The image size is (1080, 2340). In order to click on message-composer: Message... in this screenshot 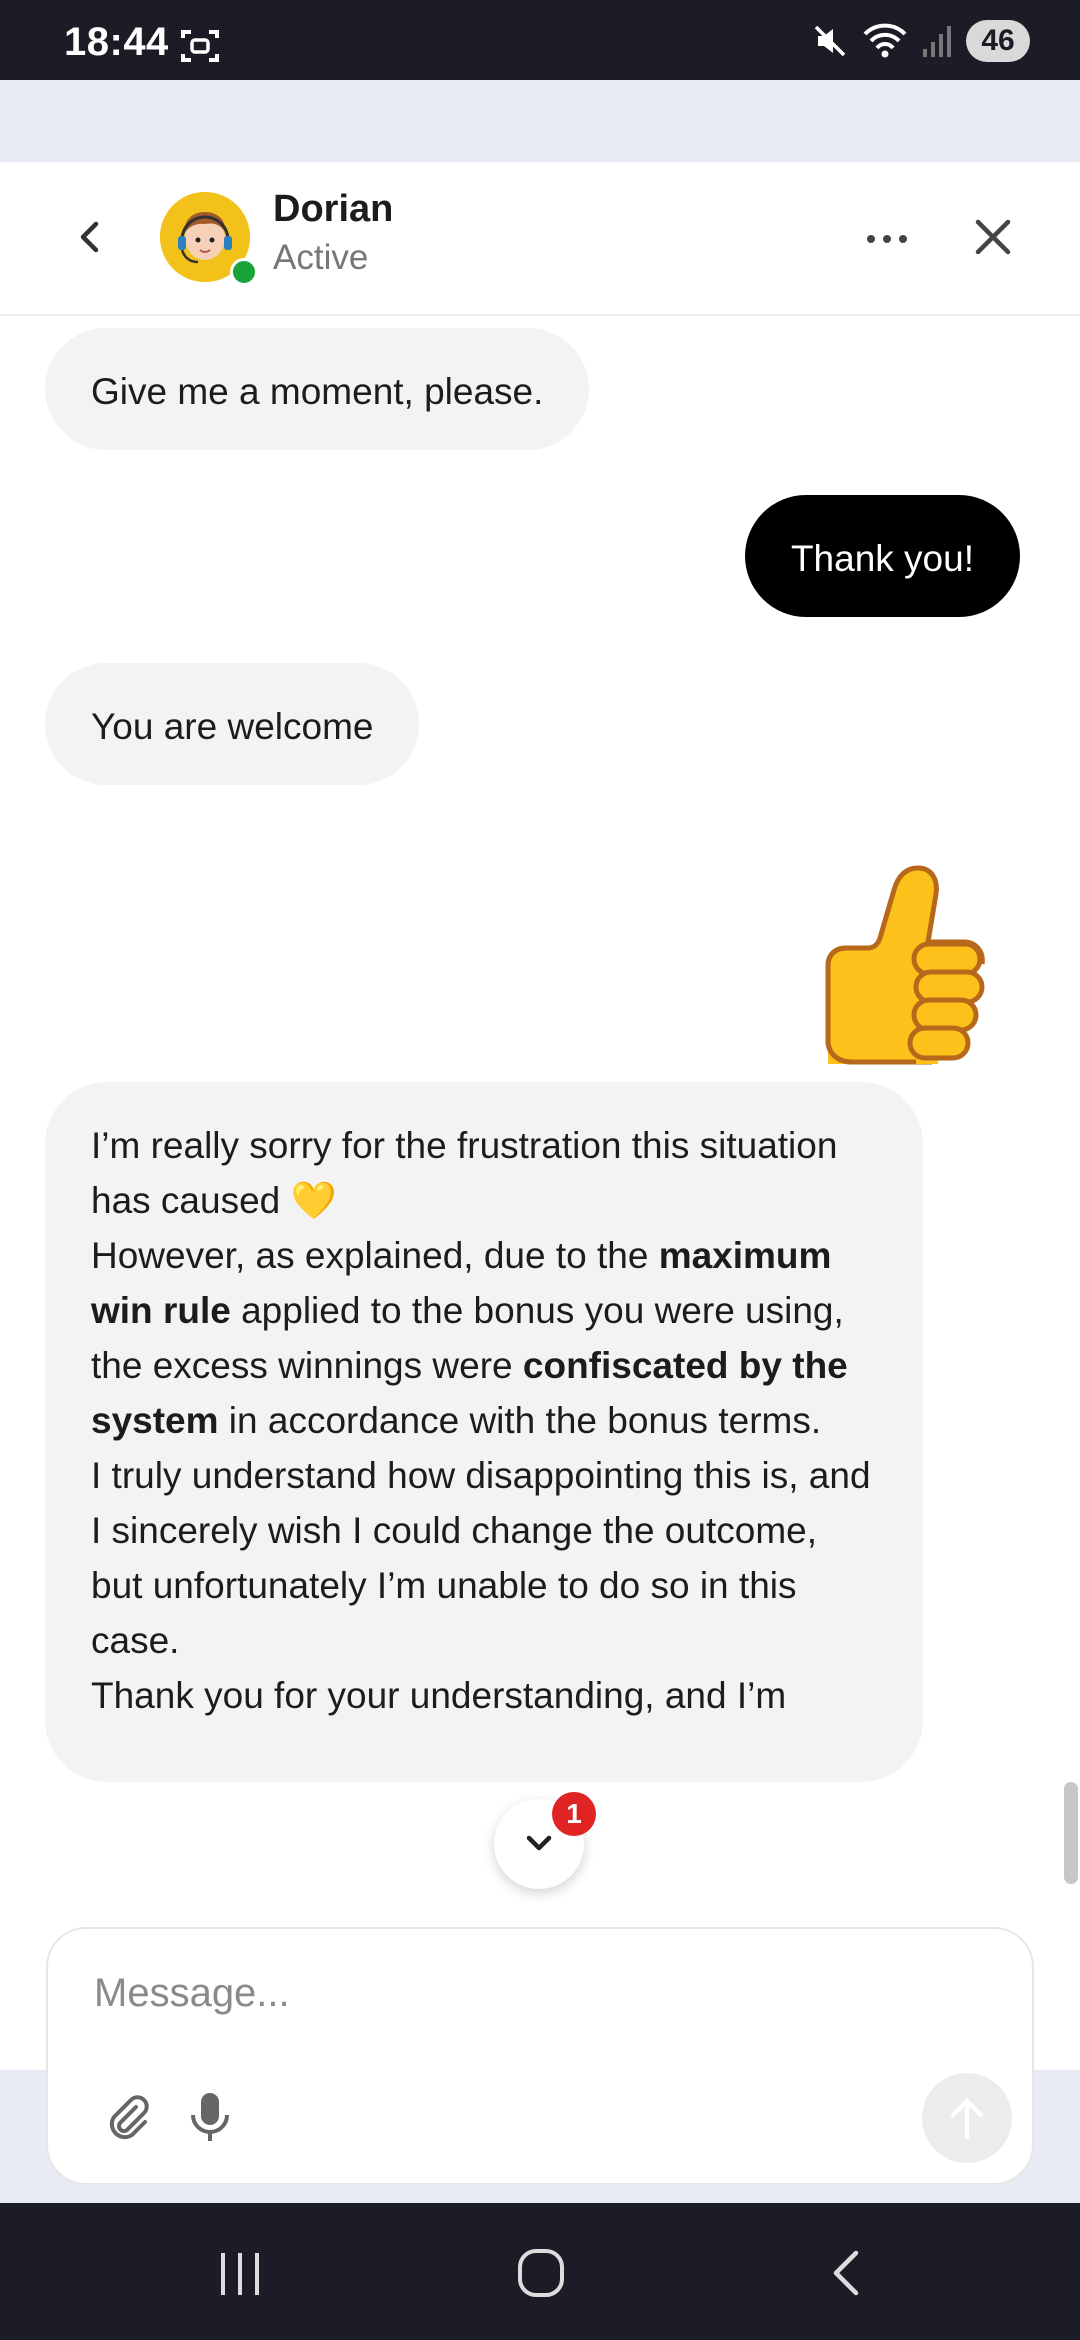, I will do `click(540, 2056)`.